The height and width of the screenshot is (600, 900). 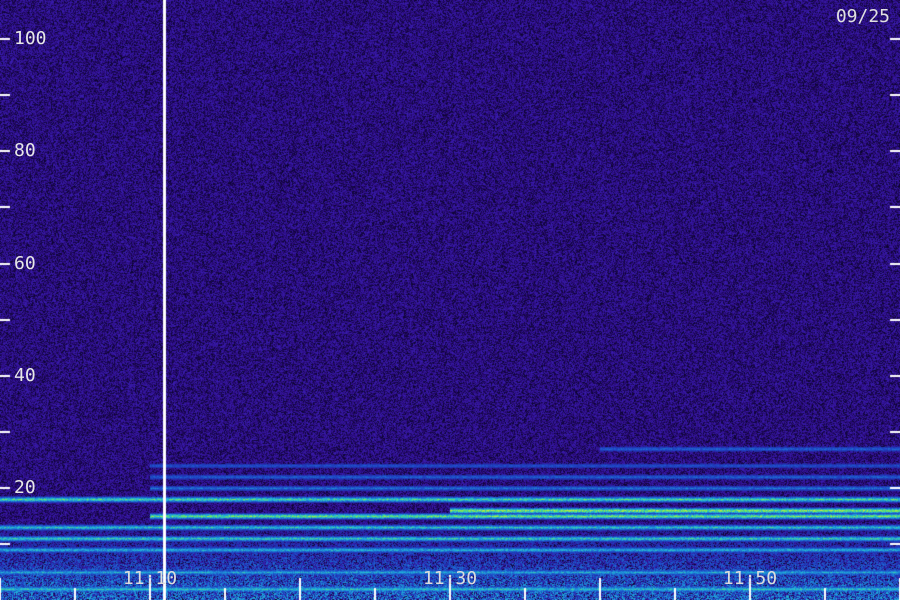 I want to click on x-tick-label-1130: 11:30, so click(x=450, y=578).